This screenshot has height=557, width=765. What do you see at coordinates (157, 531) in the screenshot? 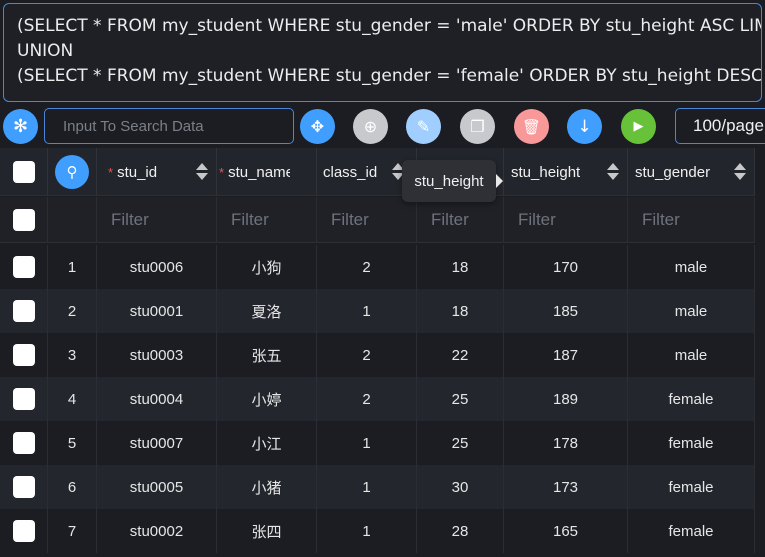
I see `cell-stu-id: stu0002` at bounding box center [157, 531].